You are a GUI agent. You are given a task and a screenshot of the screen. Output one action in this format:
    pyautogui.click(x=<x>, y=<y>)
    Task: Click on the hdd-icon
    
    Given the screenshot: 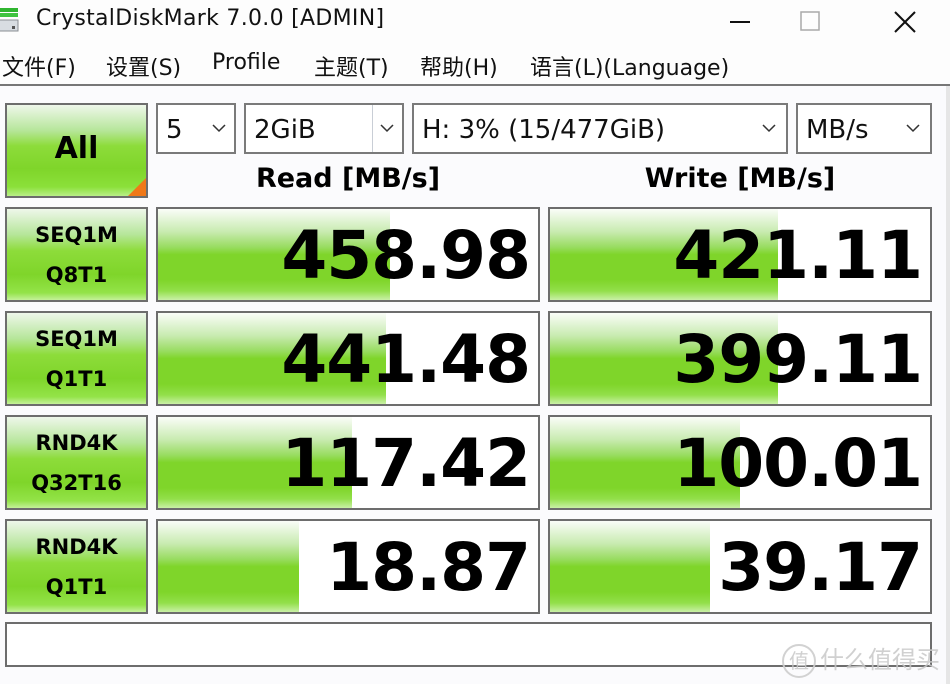 What is the action you would take?
    pyautogui.click(x=9, y=20)
    